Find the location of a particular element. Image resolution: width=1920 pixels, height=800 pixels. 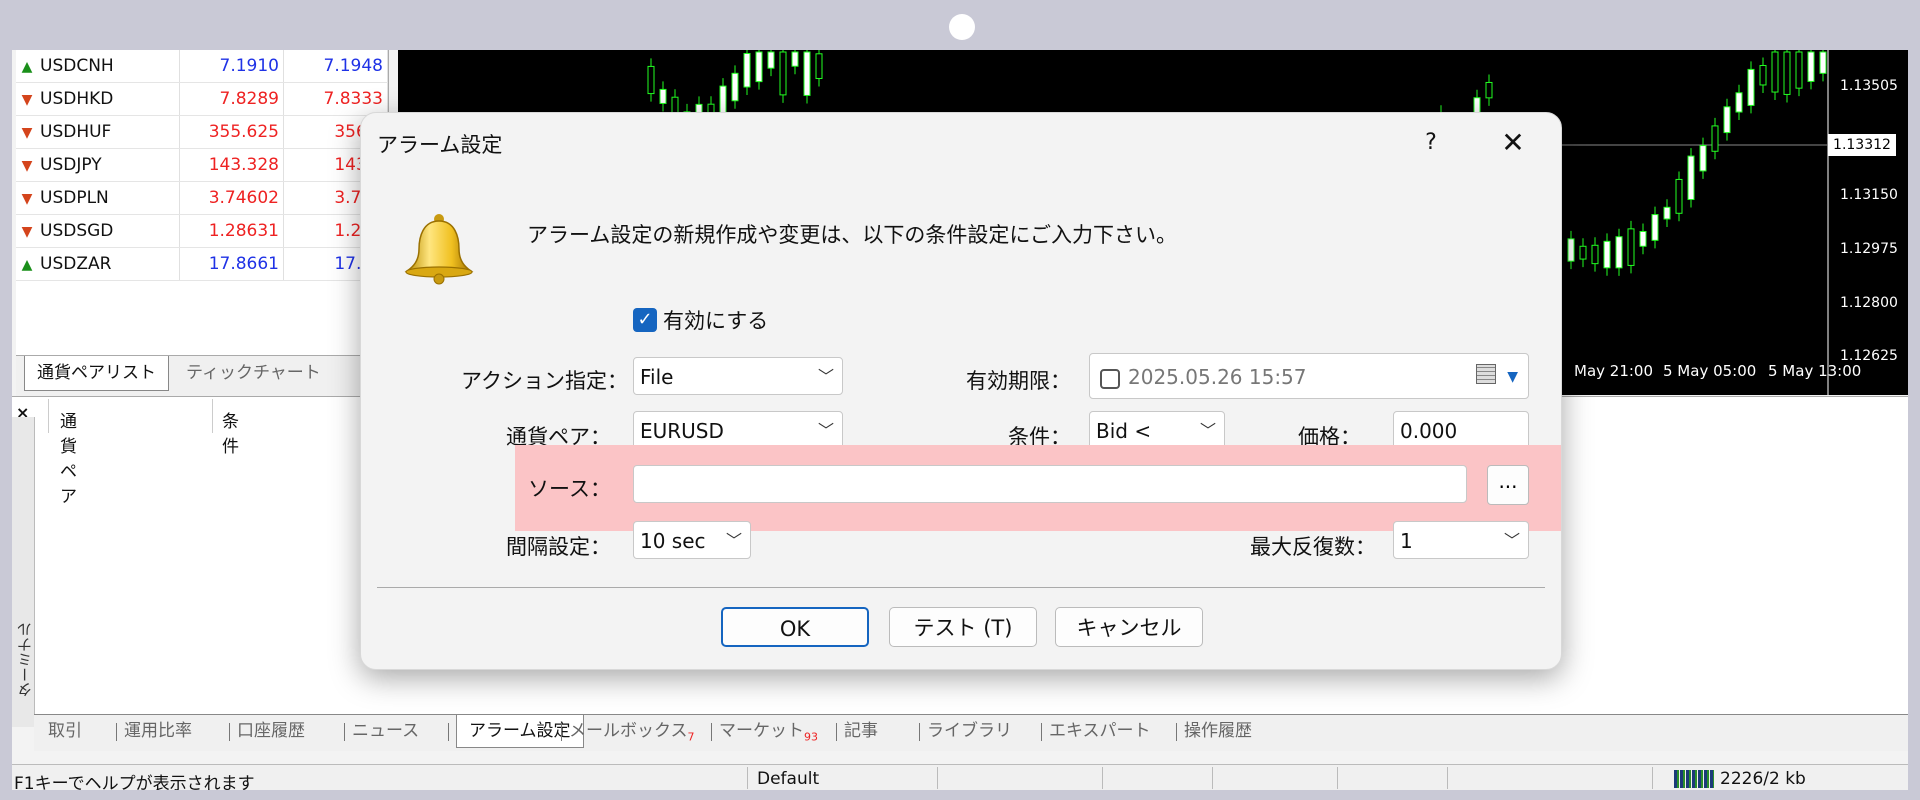

terminal-tab: アラーム設定 is located at coordinates (520, 731).